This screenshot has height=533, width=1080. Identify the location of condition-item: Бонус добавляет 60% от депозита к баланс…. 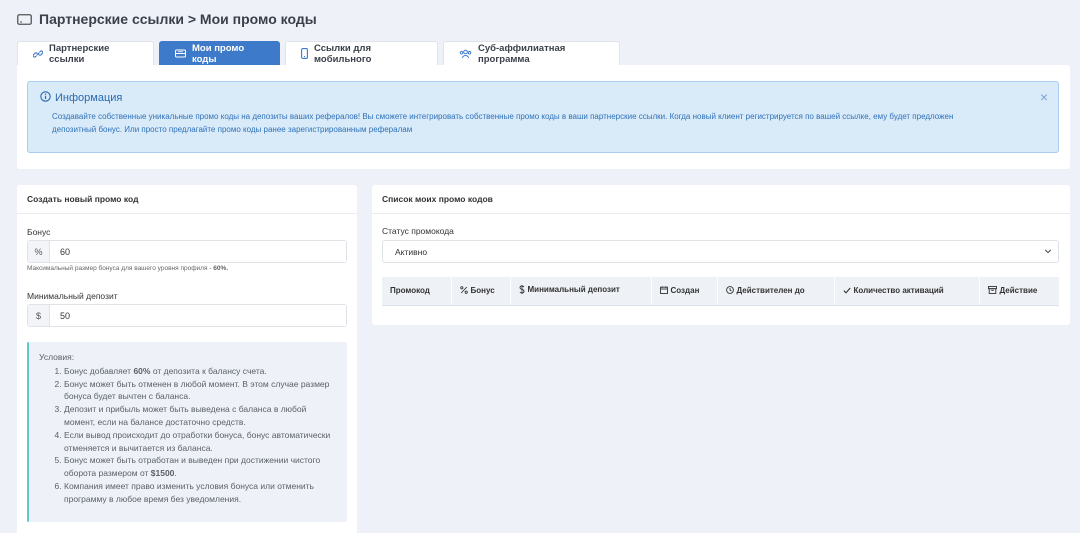
(200, 371).